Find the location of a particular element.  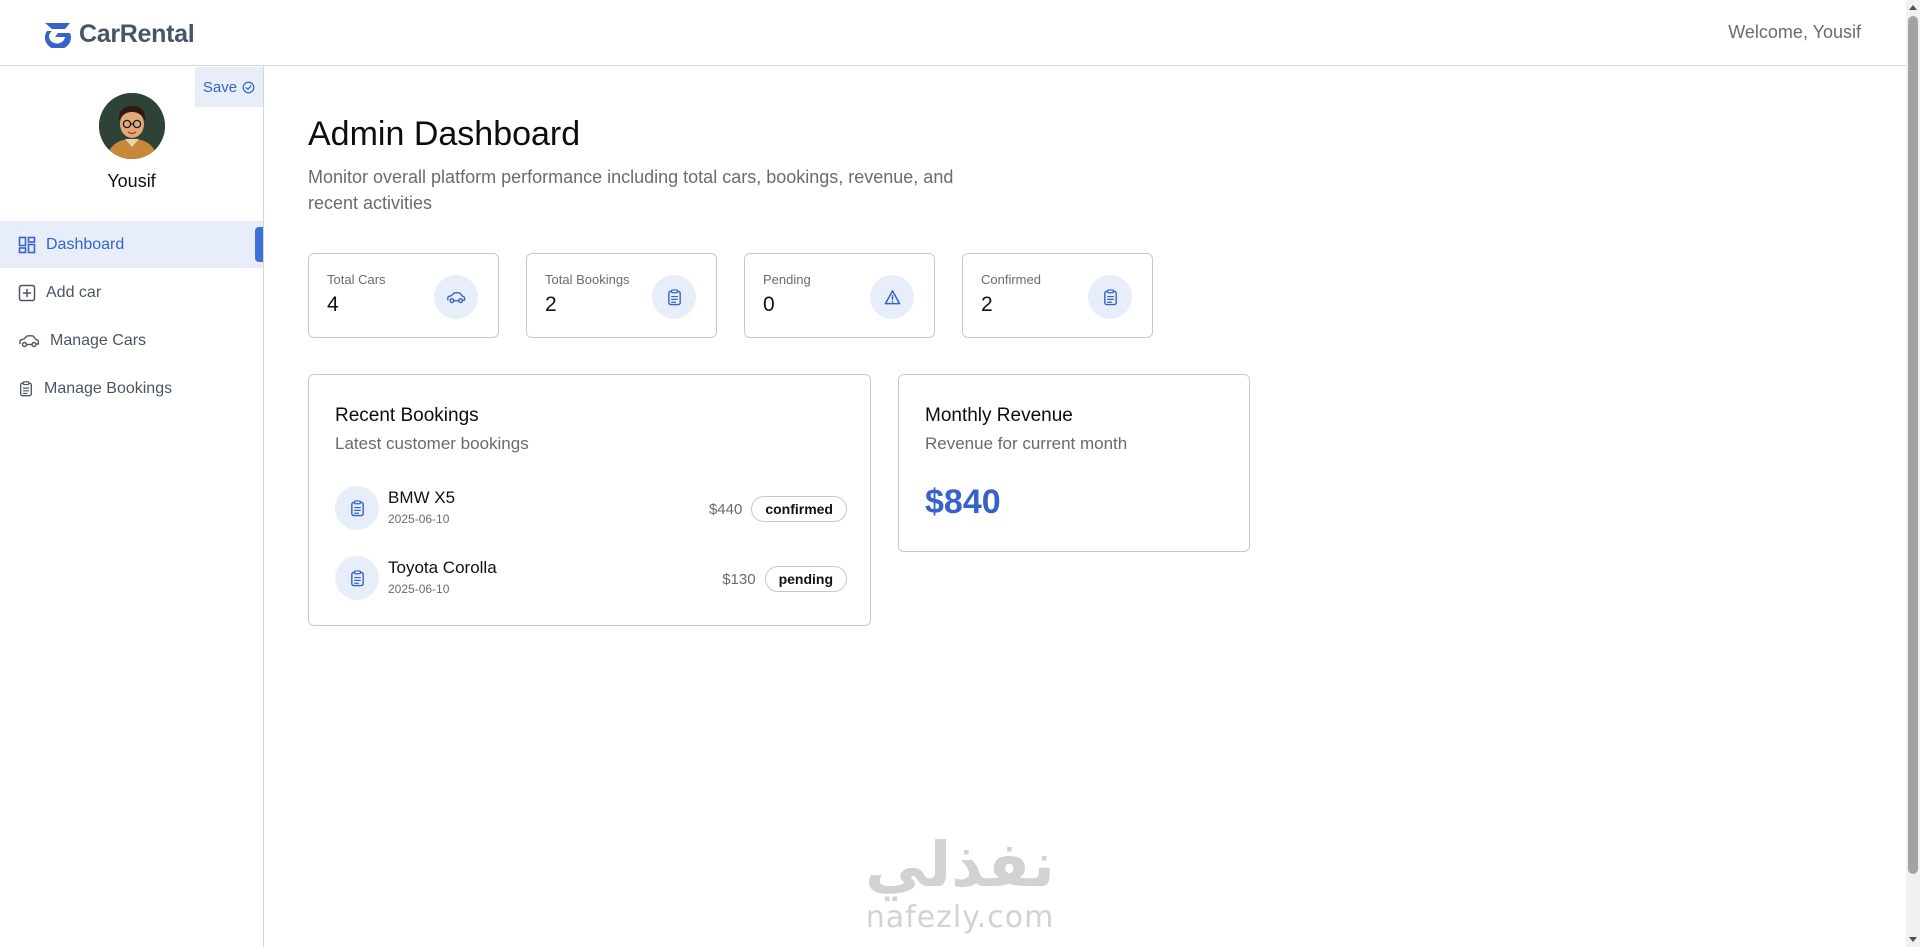

stat-card-total-cars: Total Cars 4 is located at coordinates (403, 295).